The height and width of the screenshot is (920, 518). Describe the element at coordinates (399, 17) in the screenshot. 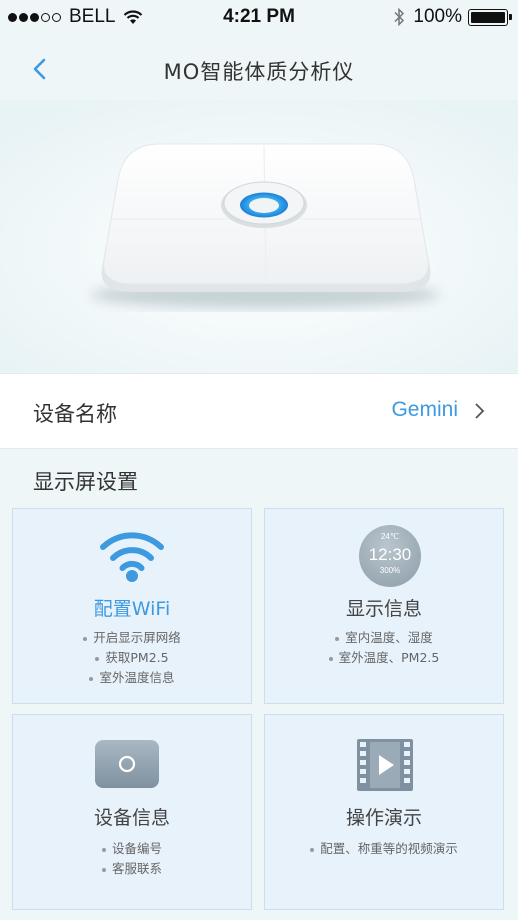

I see `bluetooth-icon` at that location.